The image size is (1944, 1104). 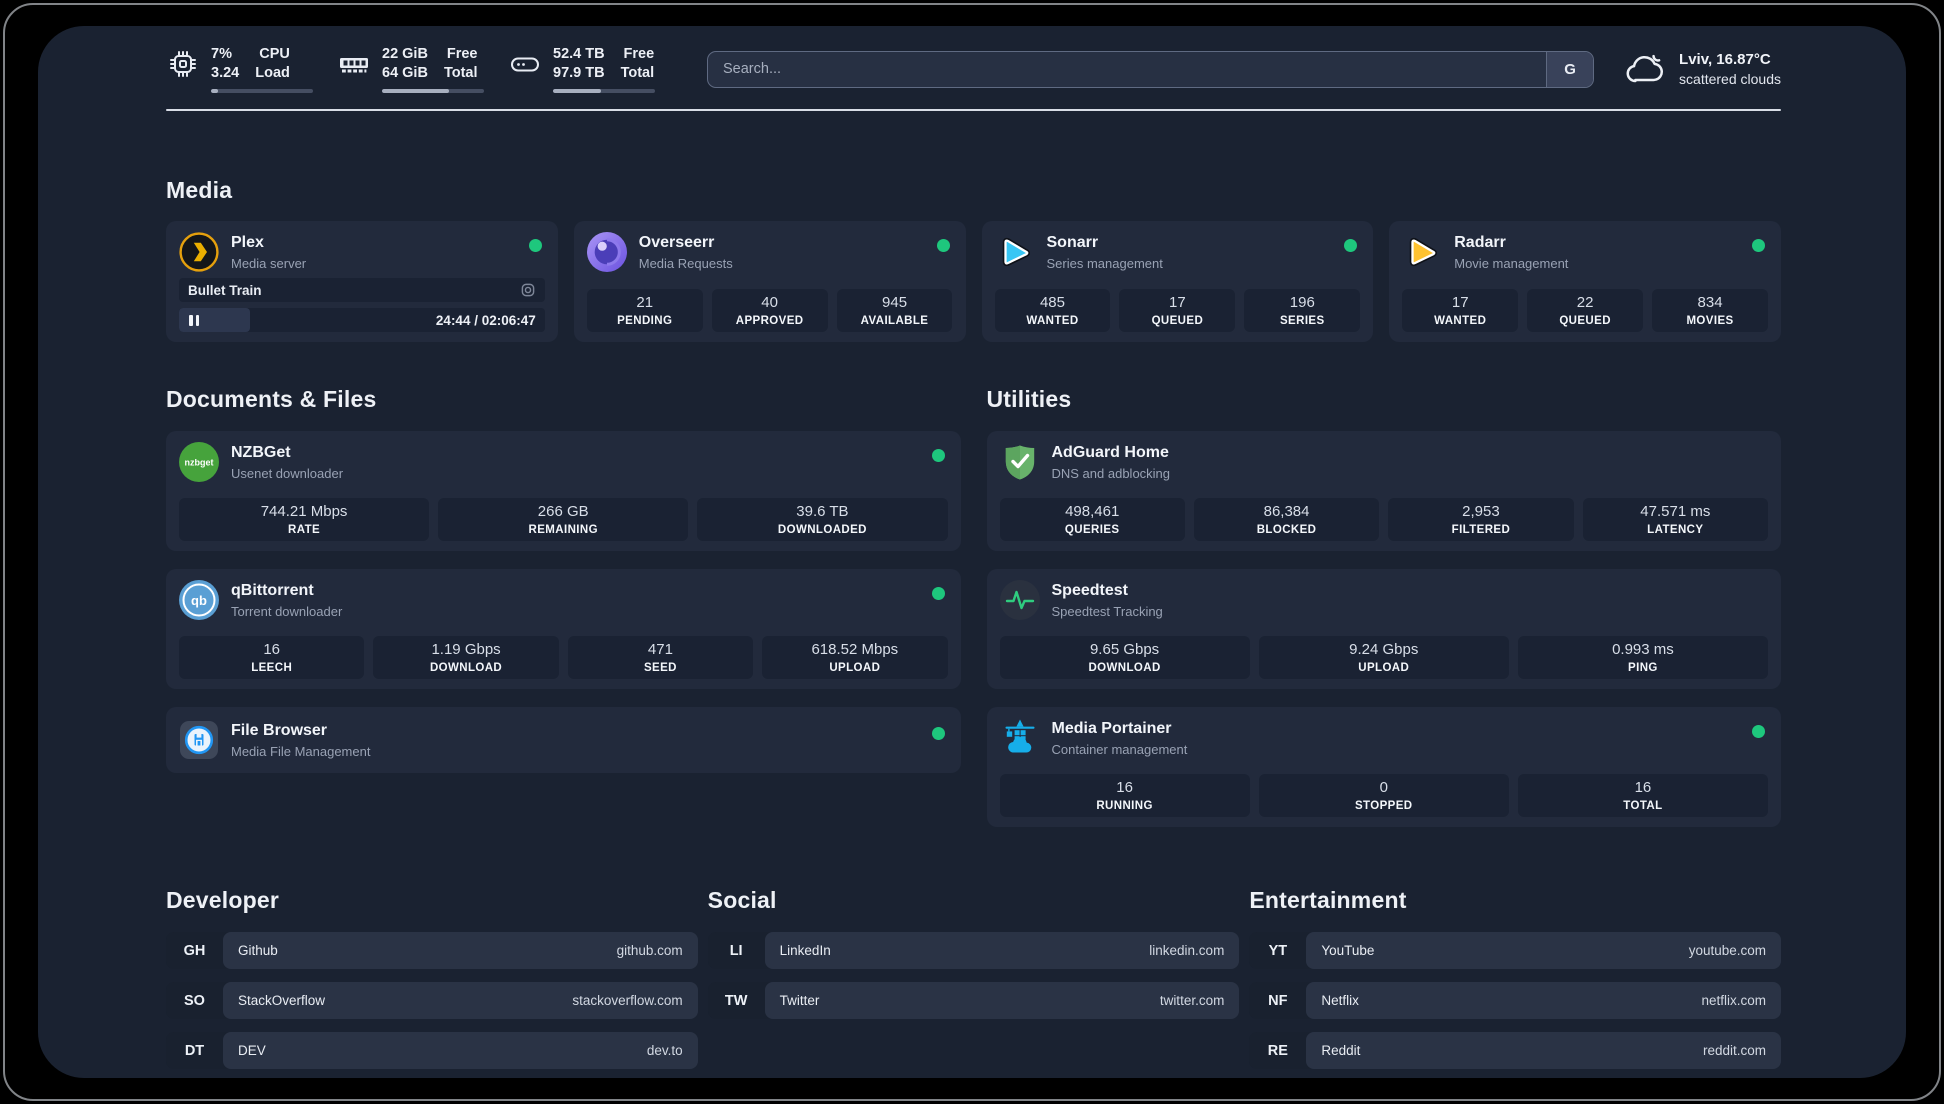 I want to click on stat-queued: 22 QUEUED, so click(x=1585, y=310).